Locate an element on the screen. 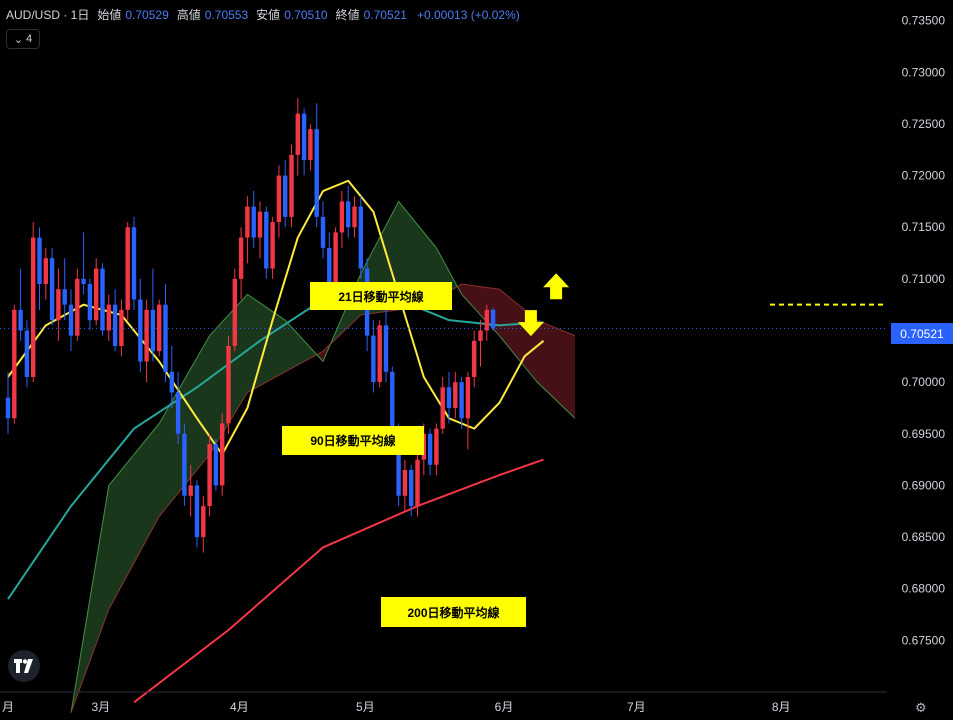  y-tick-label: 0.71500 is located at coordinates (924, 227).